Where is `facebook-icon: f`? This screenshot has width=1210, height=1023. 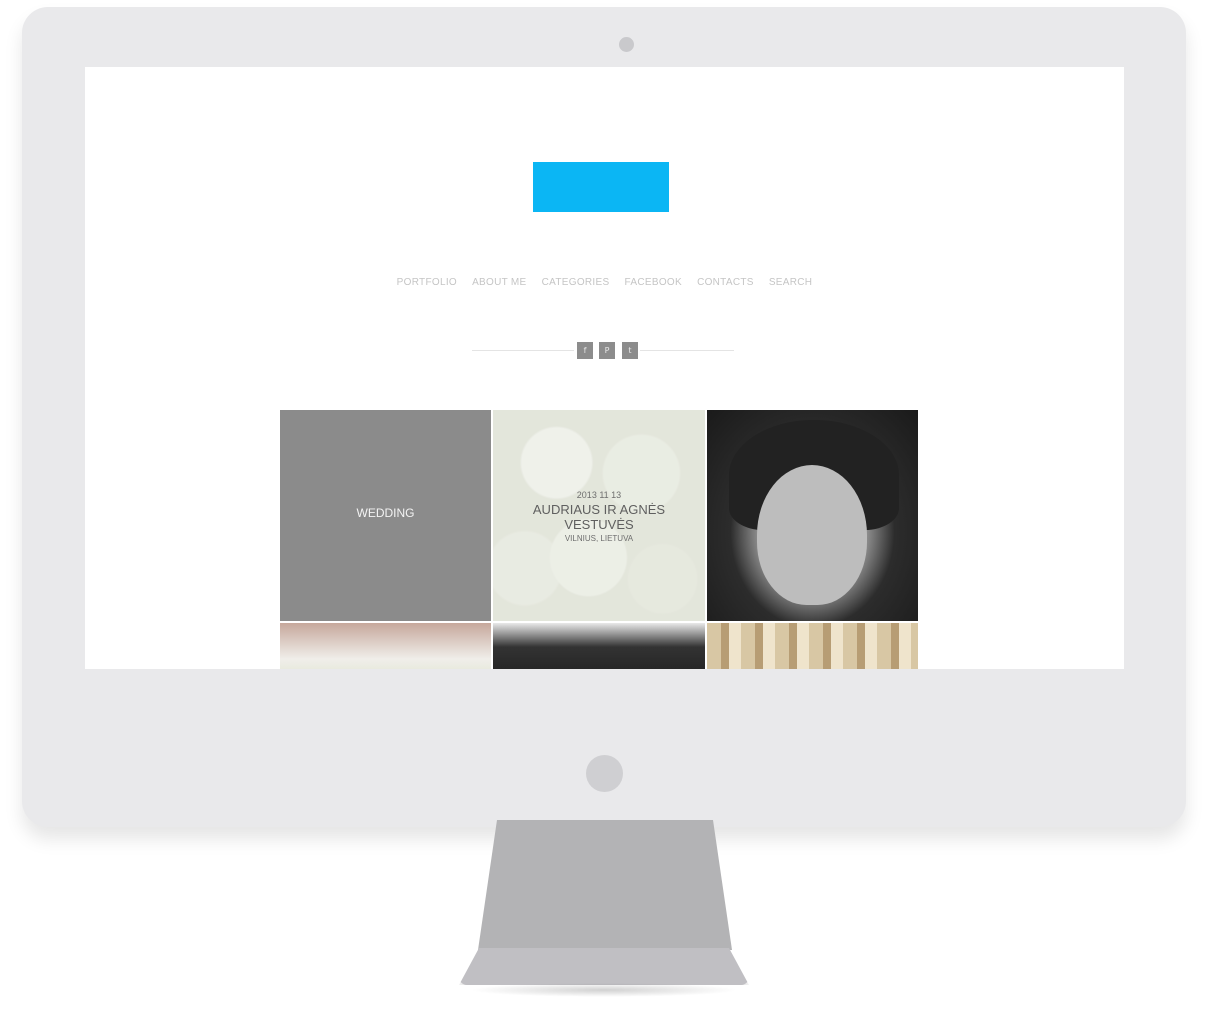
facebook-icon: f is located at coordinates (585, 350).